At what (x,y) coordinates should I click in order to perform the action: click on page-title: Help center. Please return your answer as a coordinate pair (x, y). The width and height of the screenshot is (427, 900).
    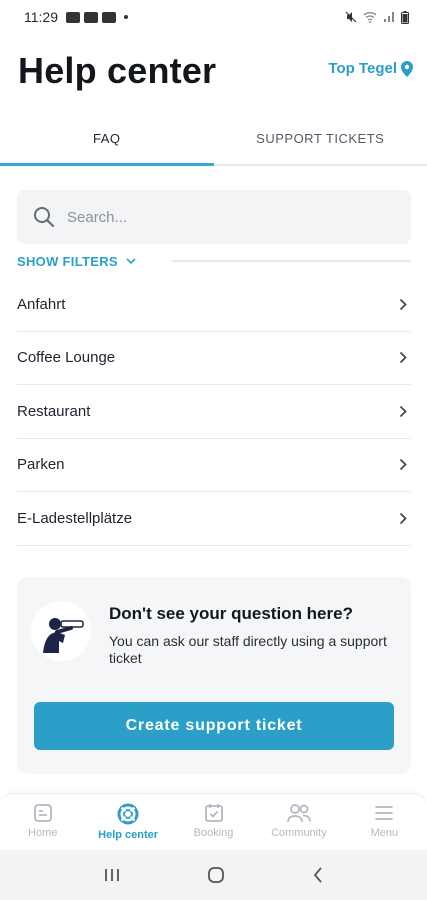
    Looking at the image, I should click on (117, 70).